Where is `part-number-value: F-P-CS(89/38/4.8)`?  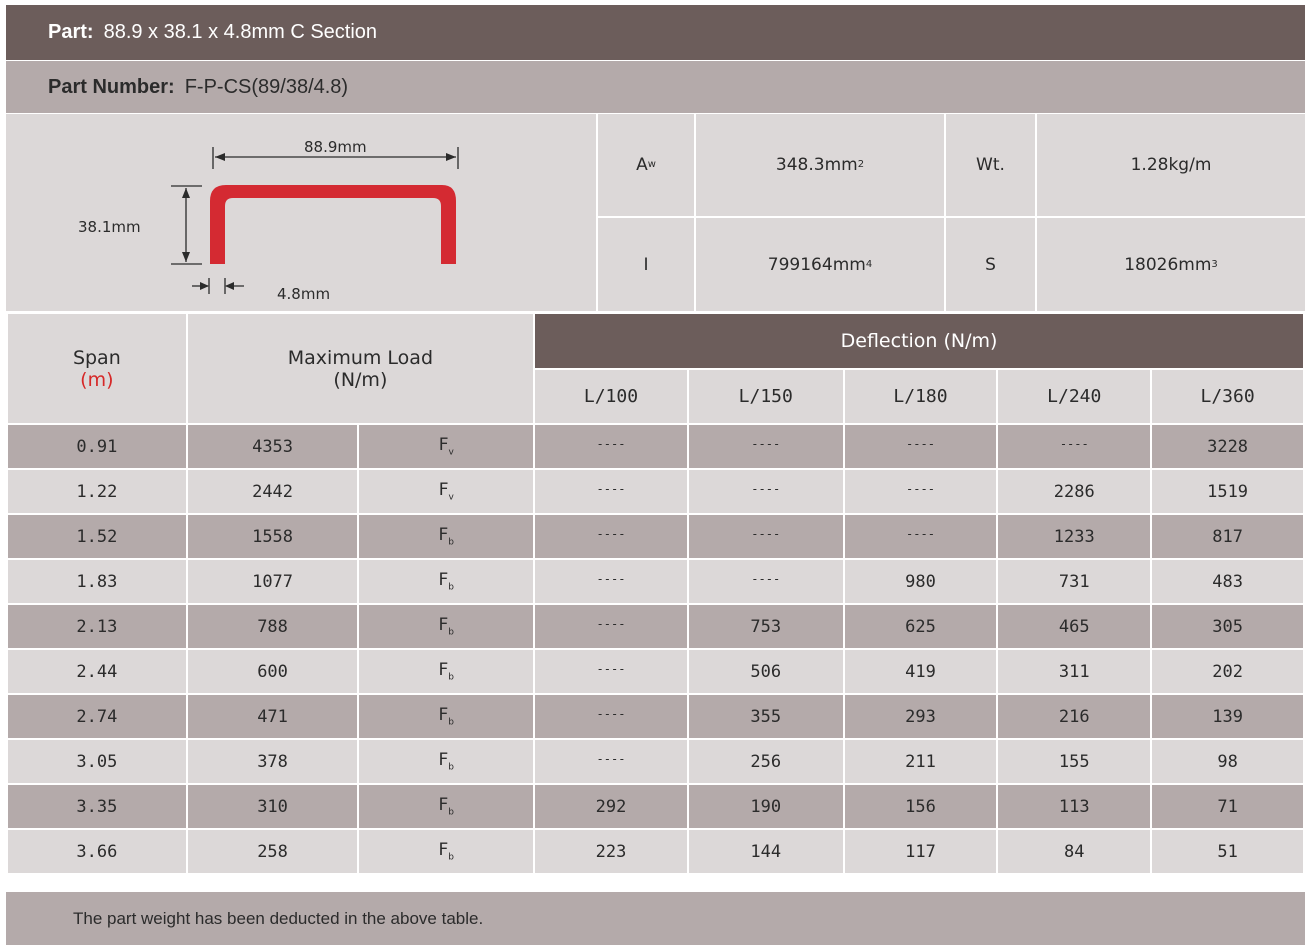 part-number-value: F-P-CS(89/38/4.8) is located at coordinates (266, 86).